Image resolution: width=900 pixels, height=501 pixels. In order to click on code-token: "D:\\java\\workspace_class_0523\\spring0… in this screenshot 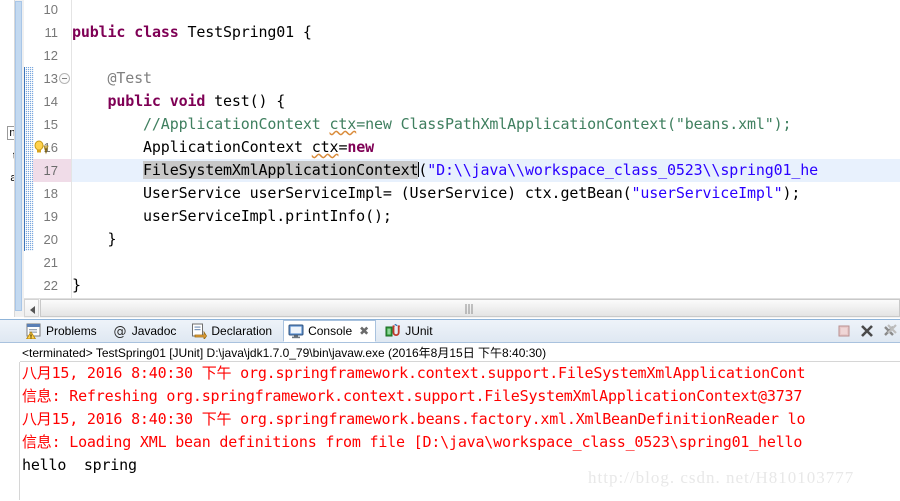, I will do `click(623, 170)`.